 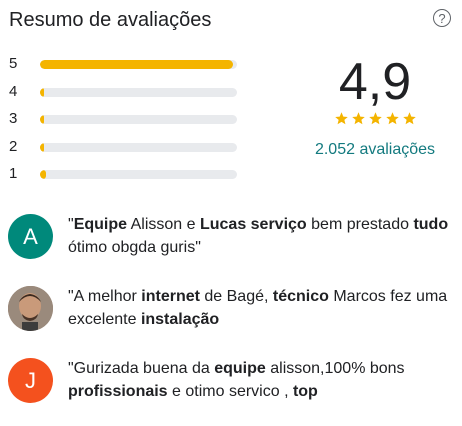 I want to click on review-keyword: top, so click(x=305, y=391).